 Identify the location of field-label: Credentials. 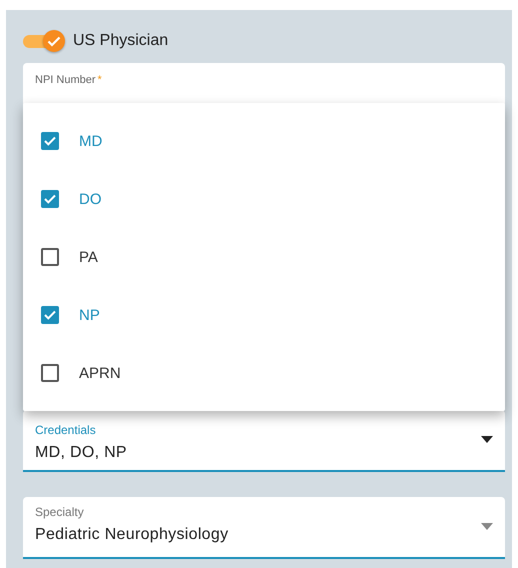
(66, 430).